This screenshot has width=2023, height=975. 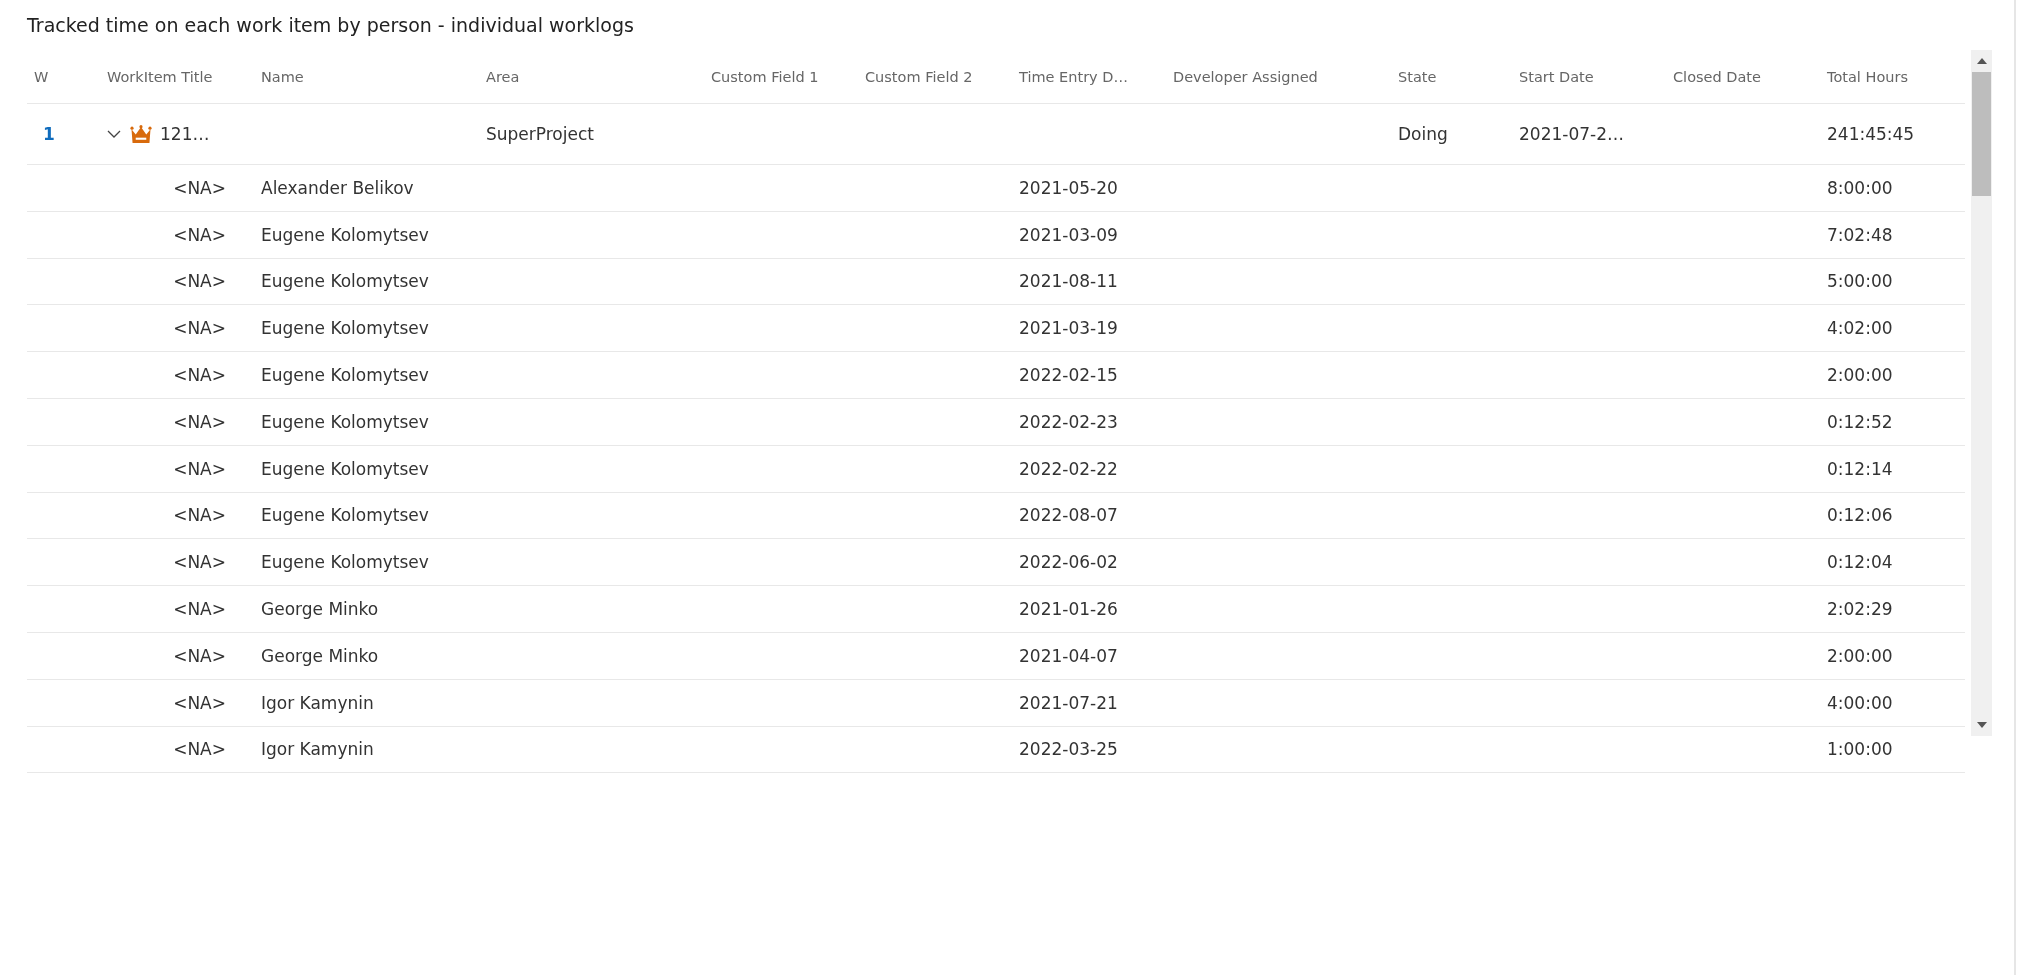 What do you see at coordinates (1068, 655) in the screenshot?
I see `cell-text: 2021-04-07` at bounding box center [1068, 655].